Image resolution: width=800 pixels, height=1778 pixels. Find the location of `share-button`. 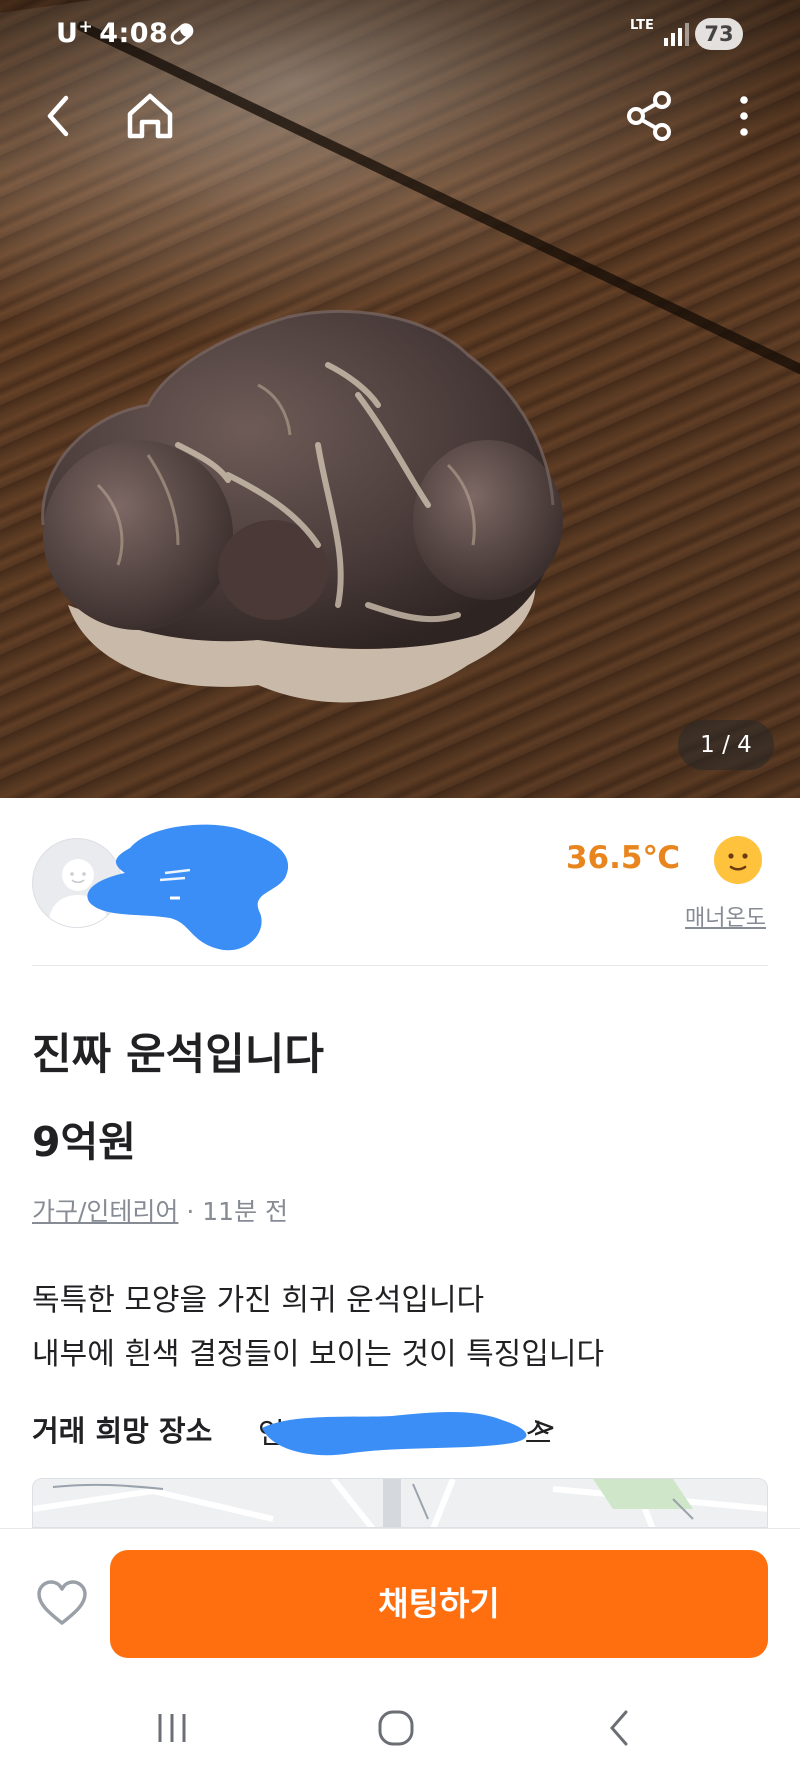

share-button is located at coordinates (650, 116).